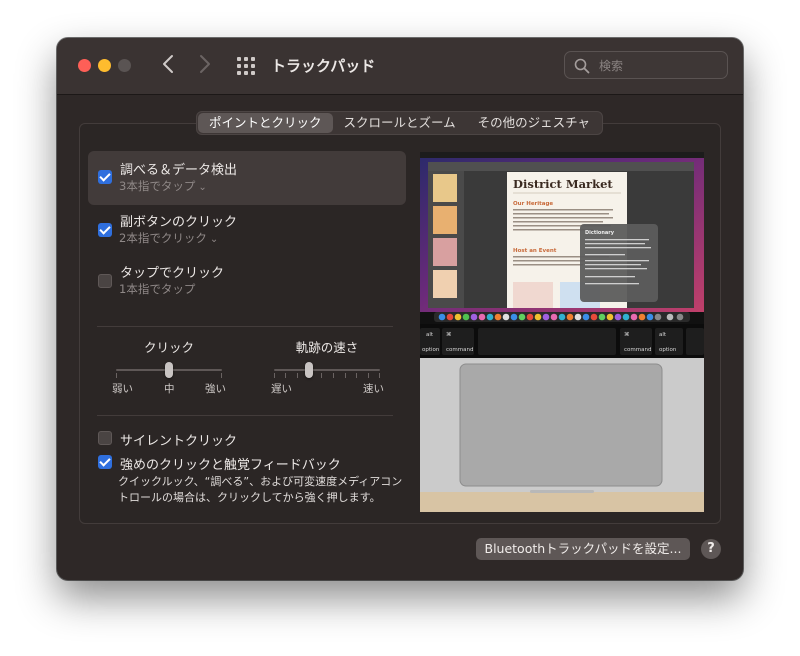 The image size is (800, 656). I want to click on search-input, so click(659, 66).